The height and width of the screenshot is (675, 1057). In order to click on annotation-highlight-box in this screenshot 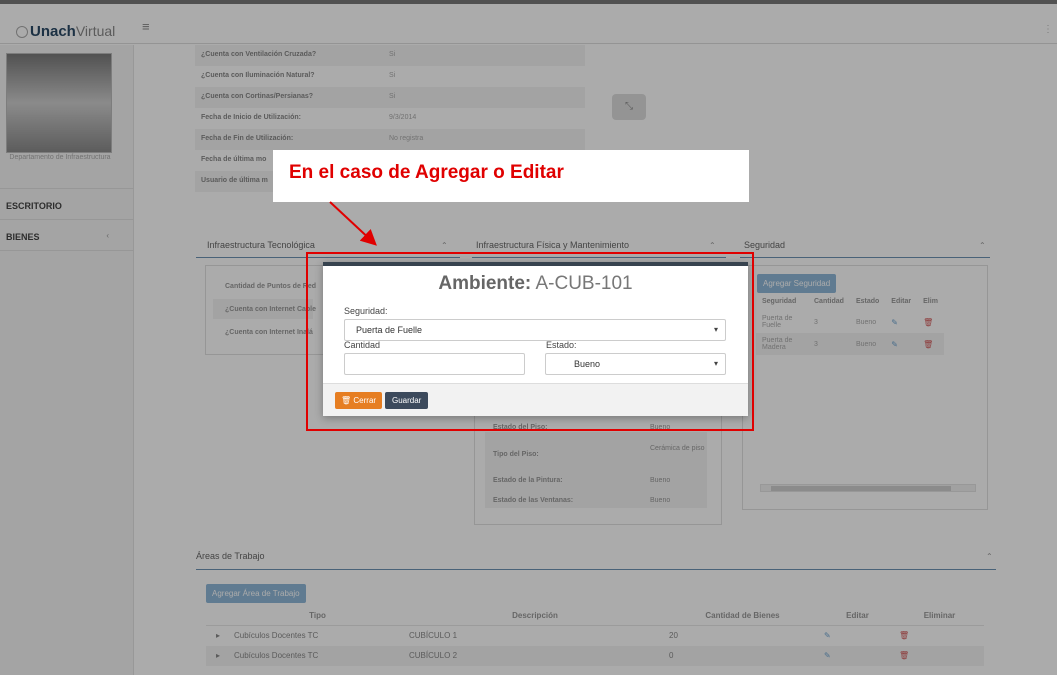, I will do `click(530, 341)`.